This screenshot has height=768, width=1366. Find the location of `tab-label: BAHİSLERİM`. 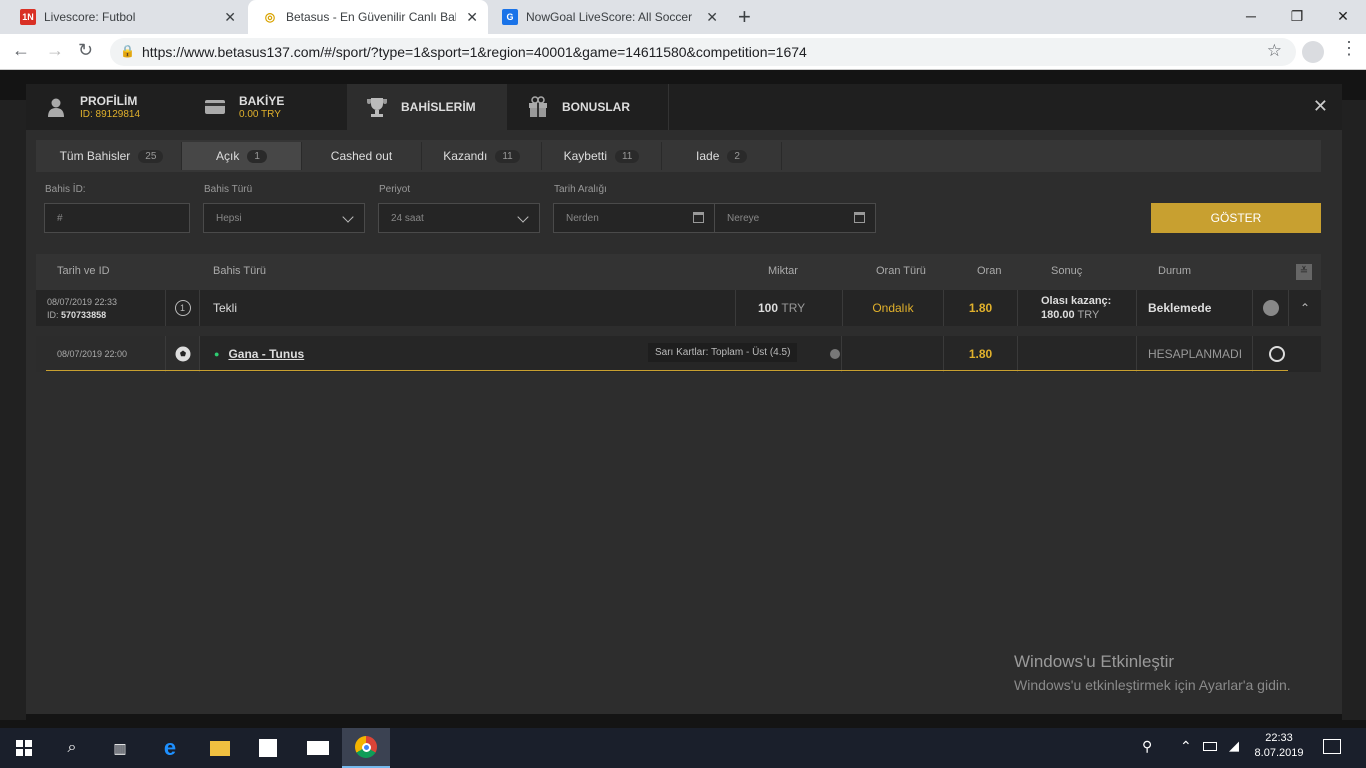

tab-label: BAHİSLERİM is located at coordinates (438, 107).